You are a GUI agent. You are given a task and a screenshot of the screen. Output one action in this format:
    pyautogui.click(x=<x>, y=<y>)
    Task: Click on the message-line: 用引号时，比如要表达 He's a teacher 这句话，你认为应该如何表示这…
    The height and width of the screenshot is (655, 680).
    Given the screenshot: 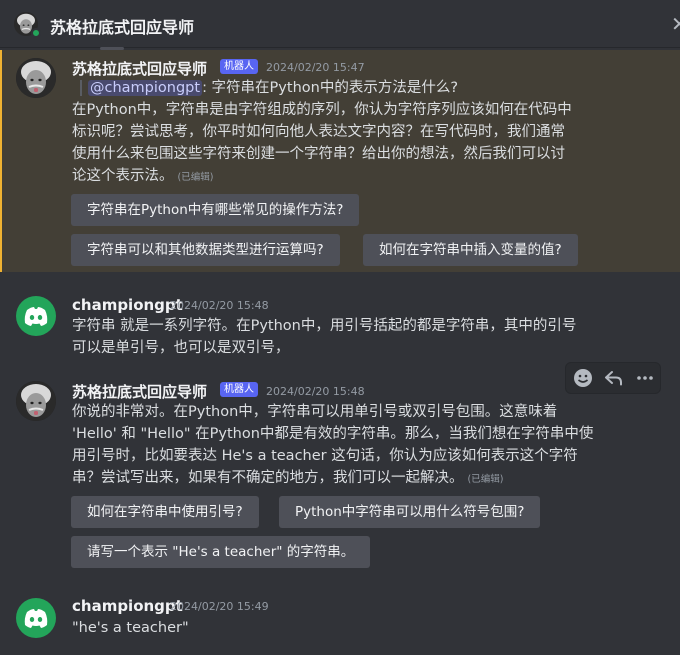 What is the action you would take?
    pyautogui.click(x=325, y=456)
    